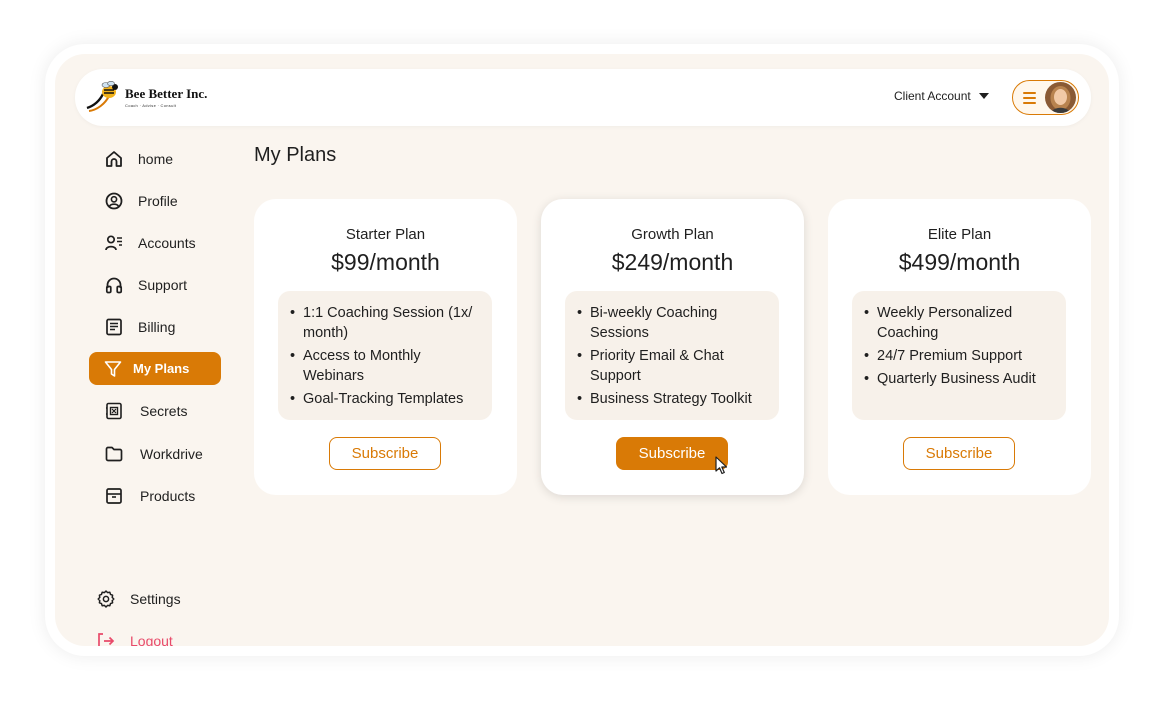  I want to click on feature-item: Bi-weekly Coaching Sessions, so click(673, 323).